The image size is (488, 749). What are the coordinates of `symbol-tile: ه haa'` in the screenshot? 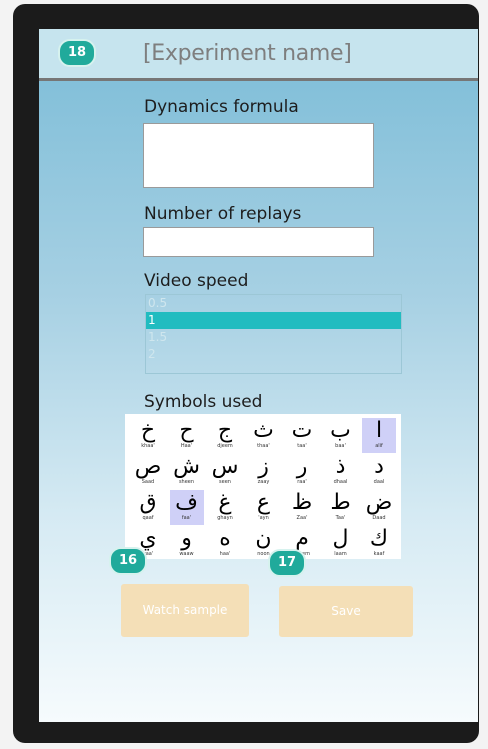 It's located at (225, 543).